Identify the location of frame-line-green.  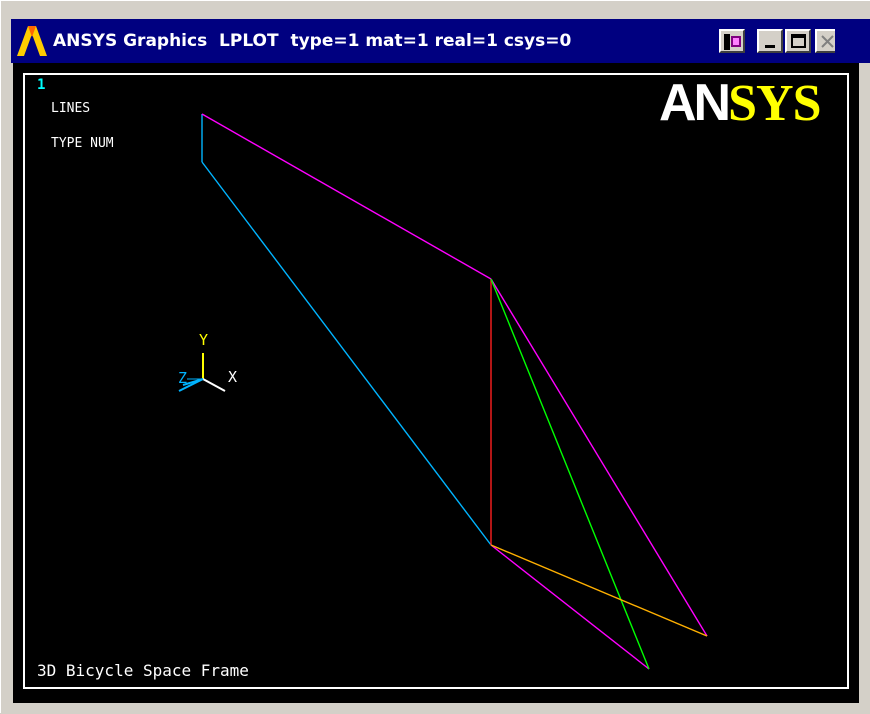
(570, 474).